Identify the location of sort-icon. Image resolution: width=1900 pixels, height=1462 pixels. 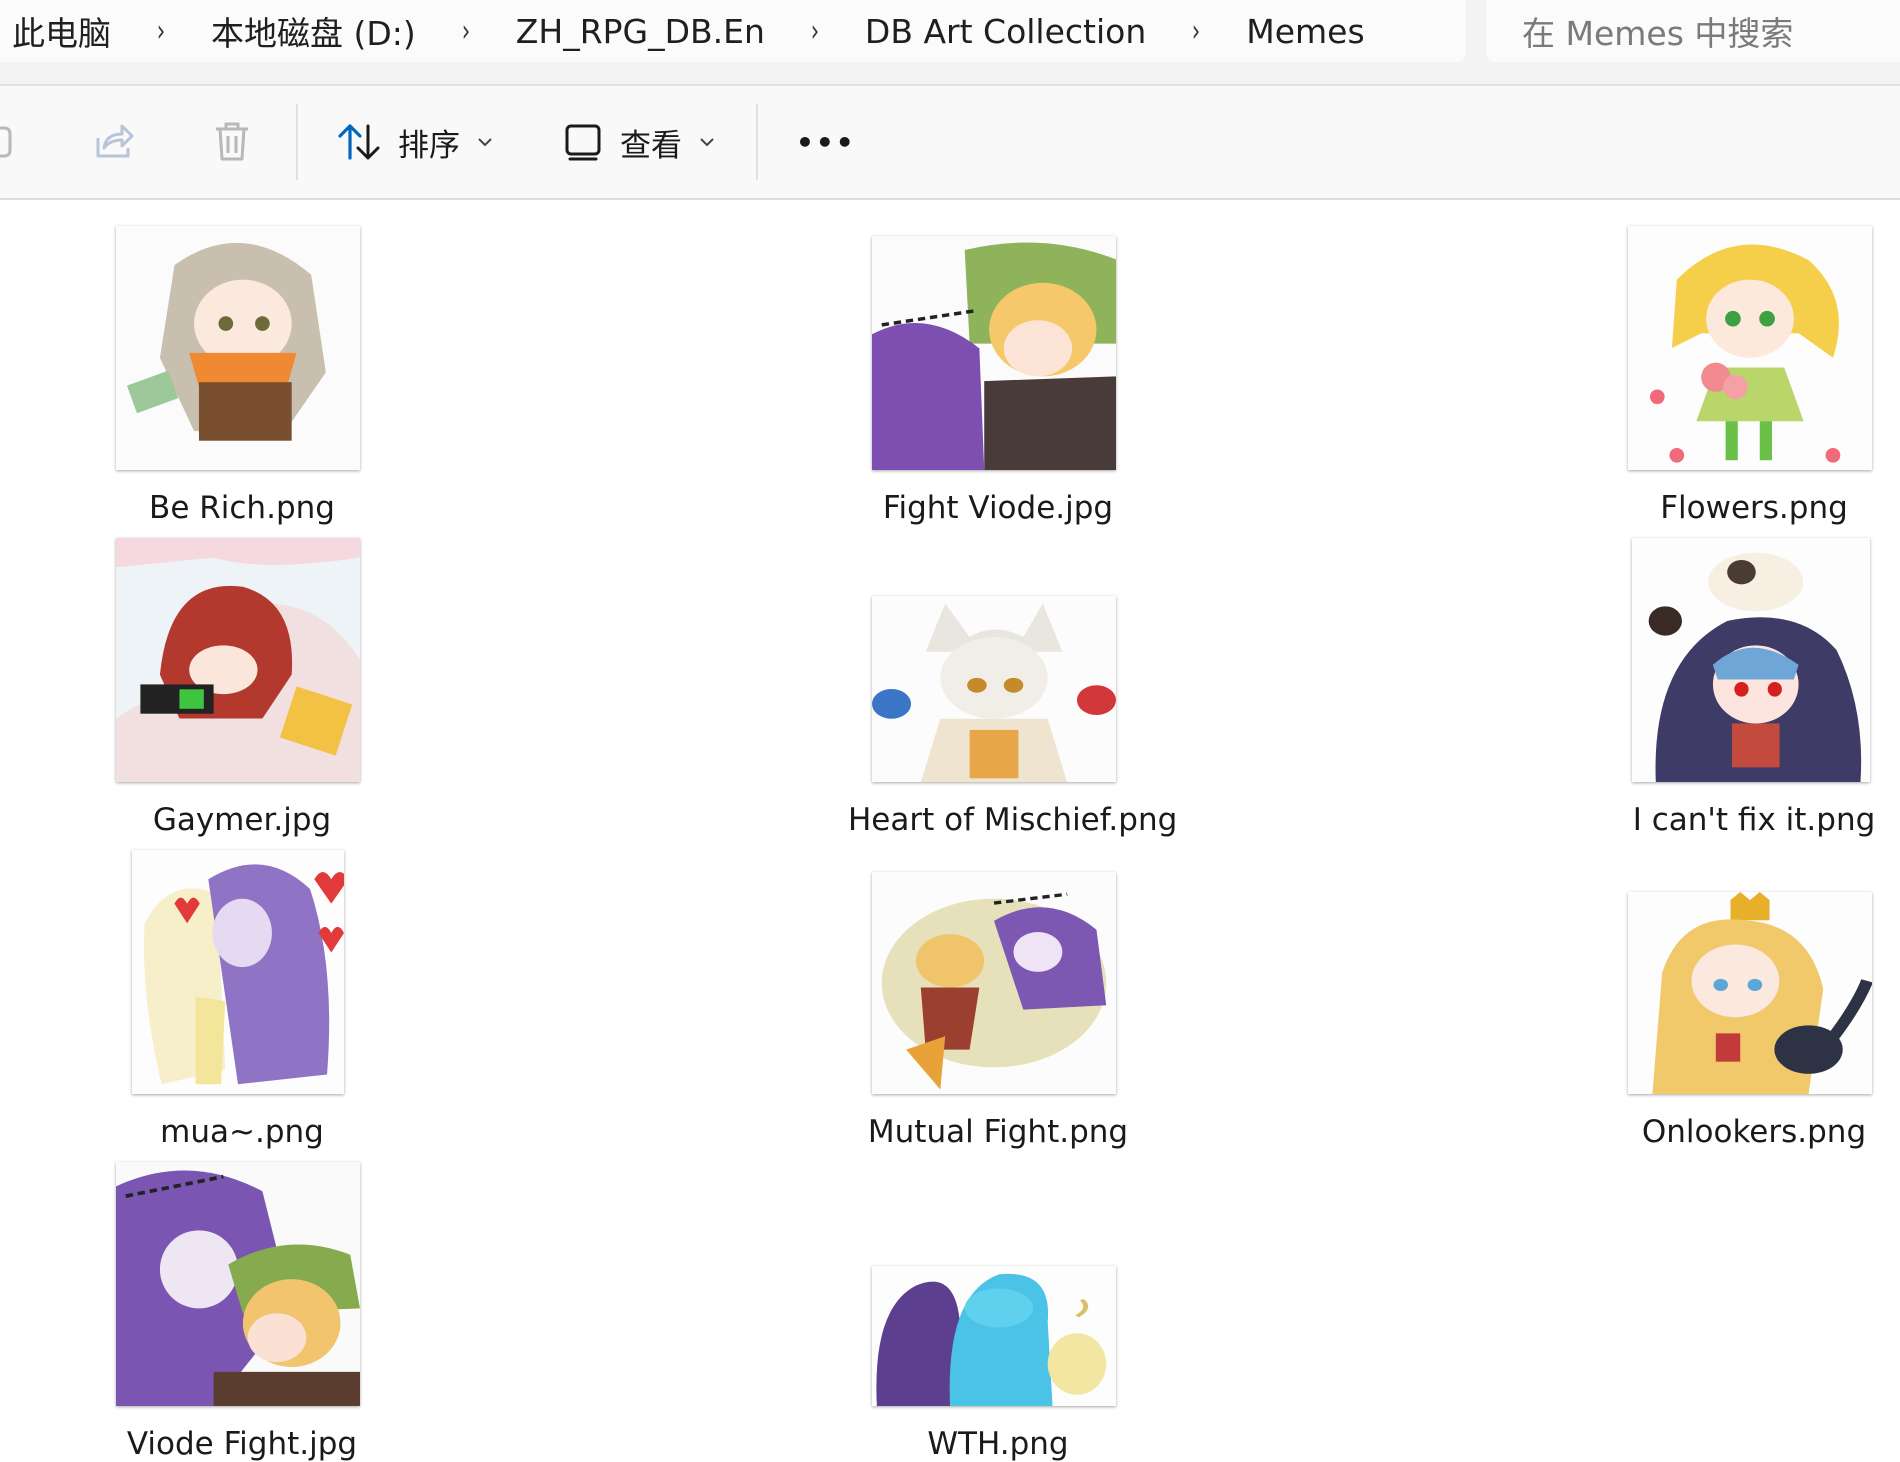
(359, 142).